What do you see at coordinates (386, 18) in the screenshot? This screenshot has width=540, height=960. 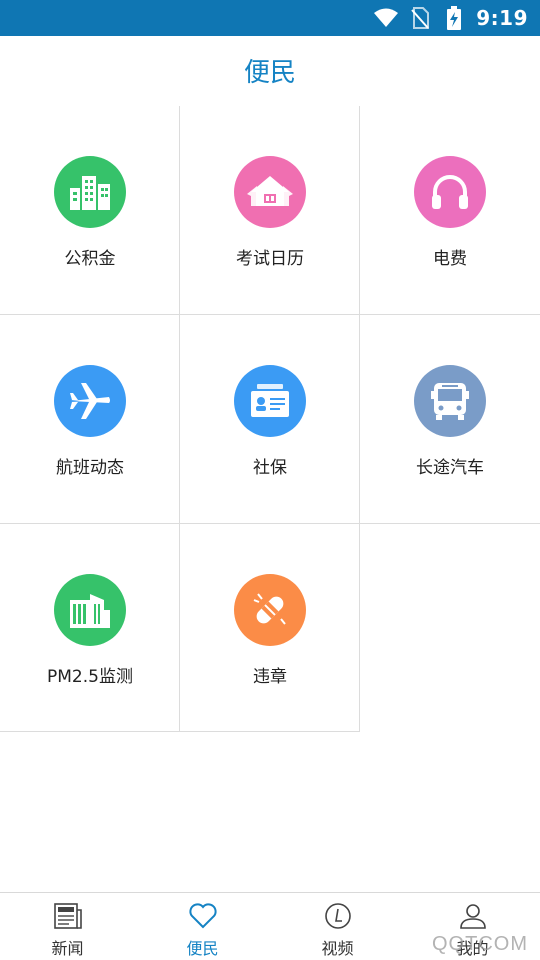 I see `wifi-icon` at bounding box center [386, 18].